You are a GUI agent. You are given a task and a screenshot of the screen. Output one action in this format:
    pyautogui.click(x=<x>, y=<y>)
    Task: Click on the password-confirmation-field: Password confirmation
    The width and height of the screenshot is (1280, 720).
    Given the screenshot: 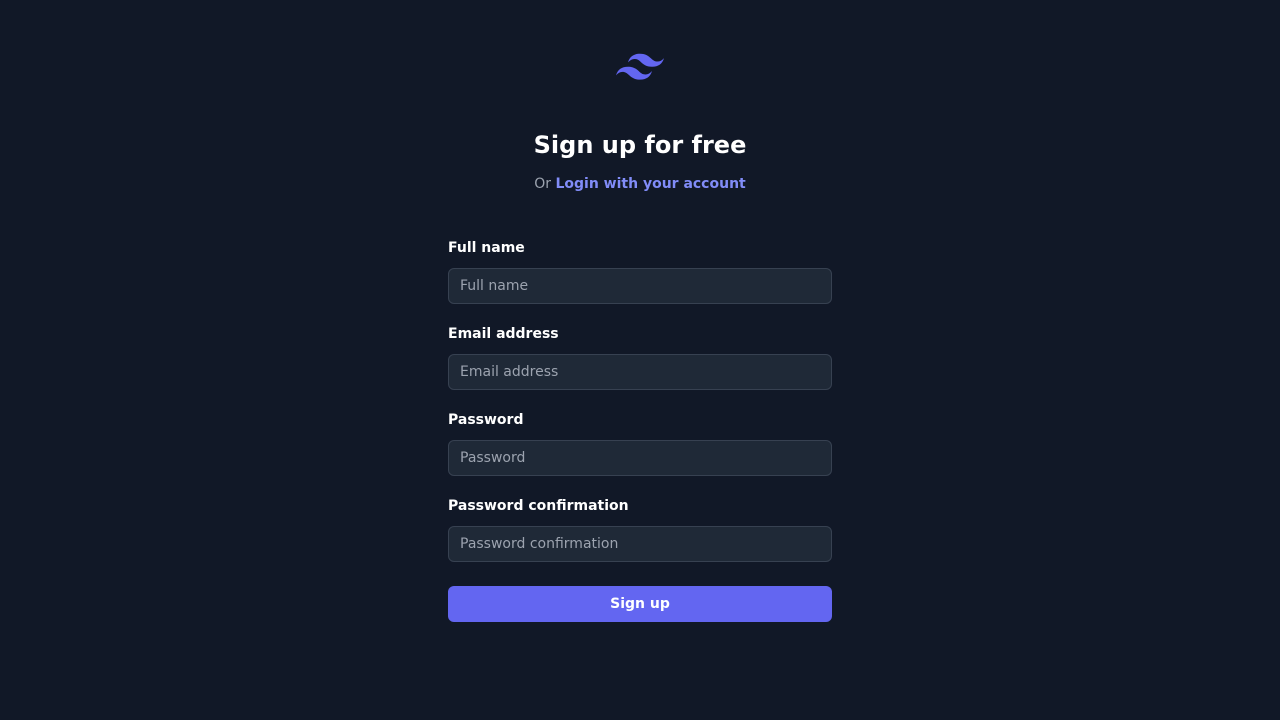 What is the action you would take?
    pyautogui.click(x=640, y=529)
    